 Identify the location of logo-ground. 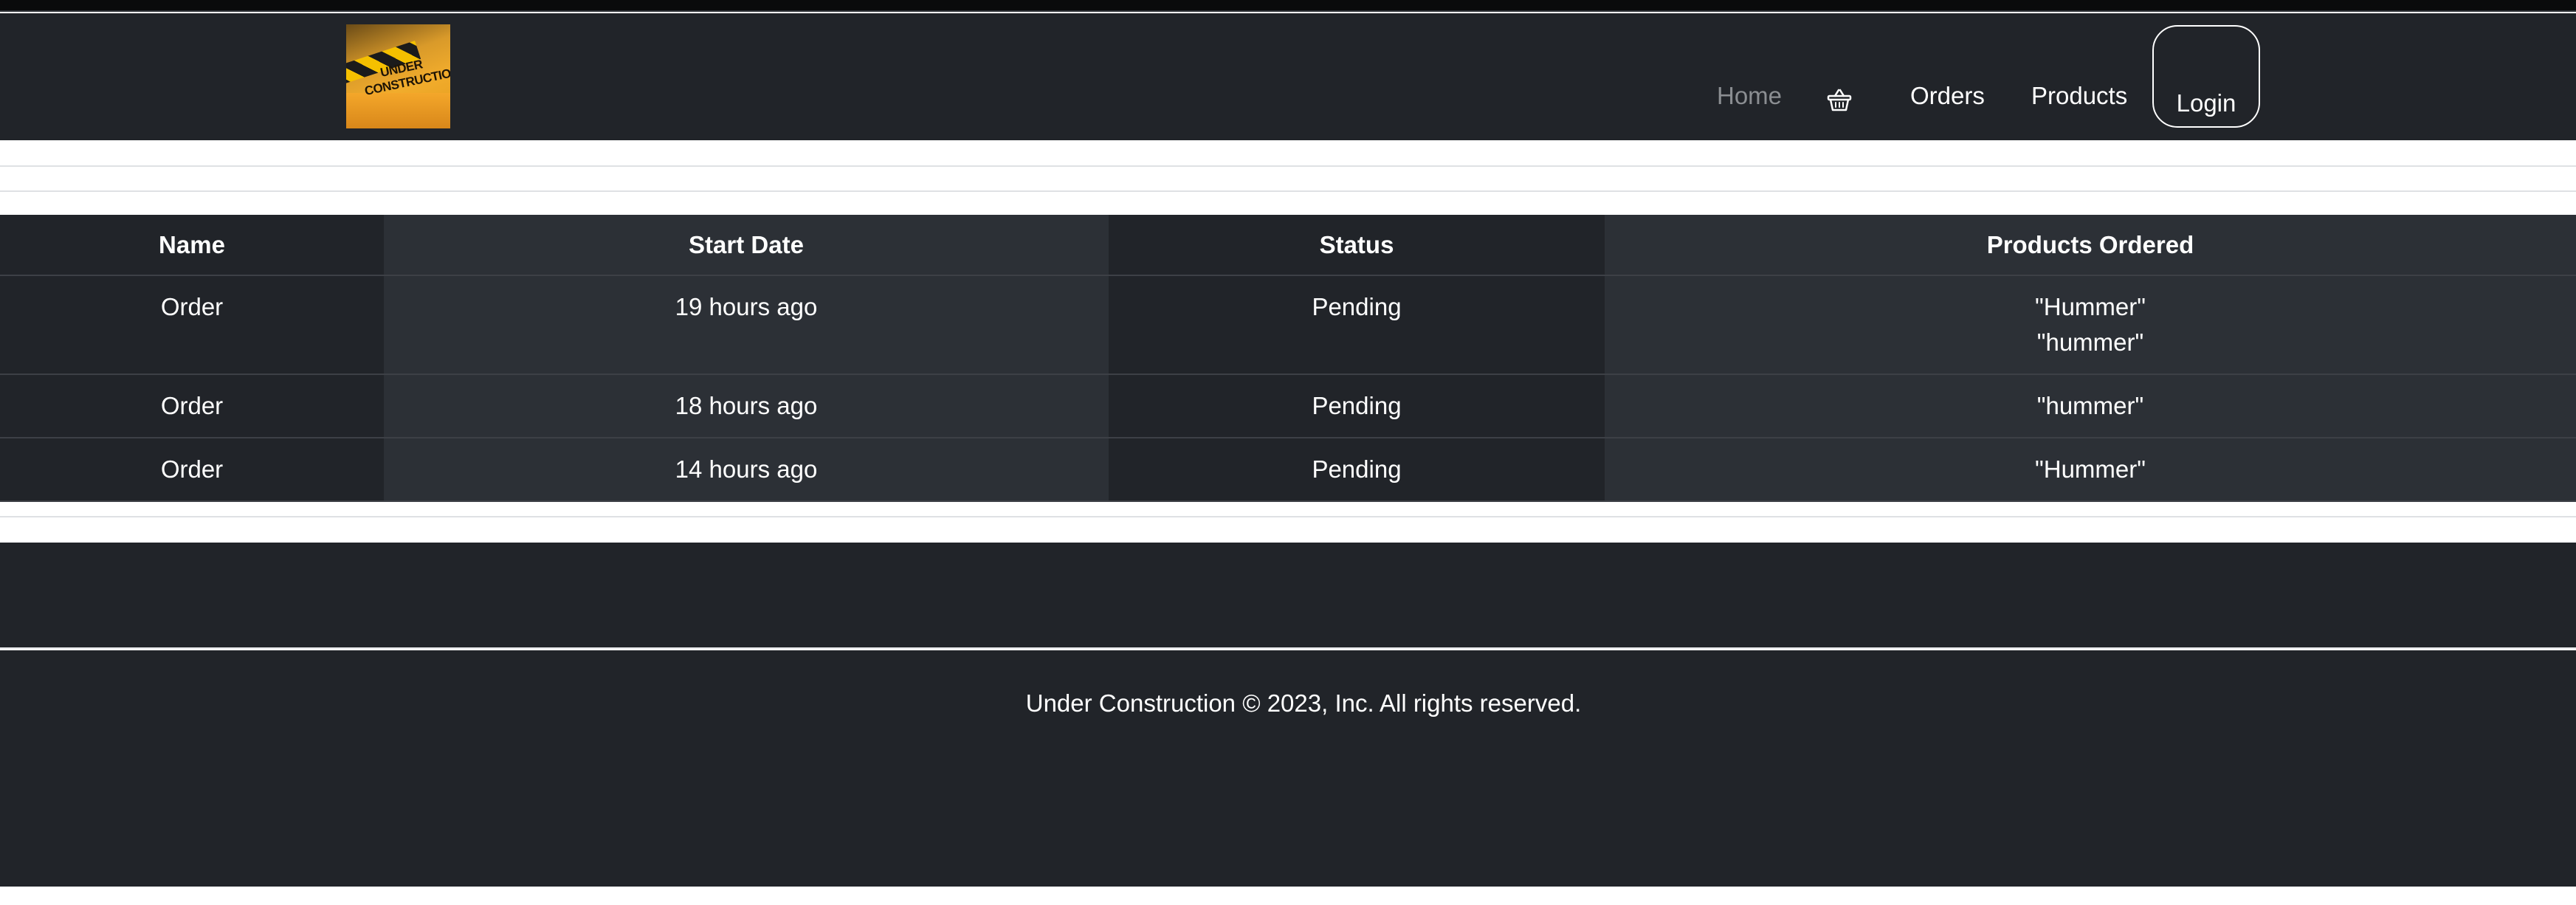
(398, 110).